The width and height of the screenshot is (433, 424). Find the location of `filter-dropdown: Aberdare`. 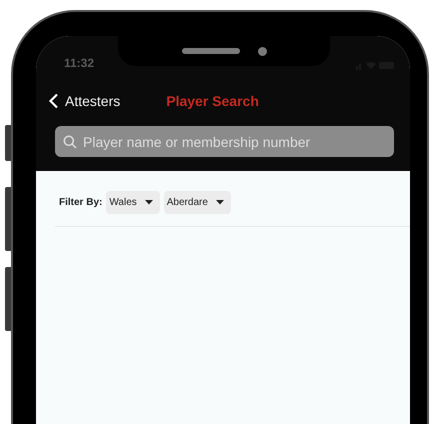

filter-dropdown: Aberdare is located at coordinates (197, 202).